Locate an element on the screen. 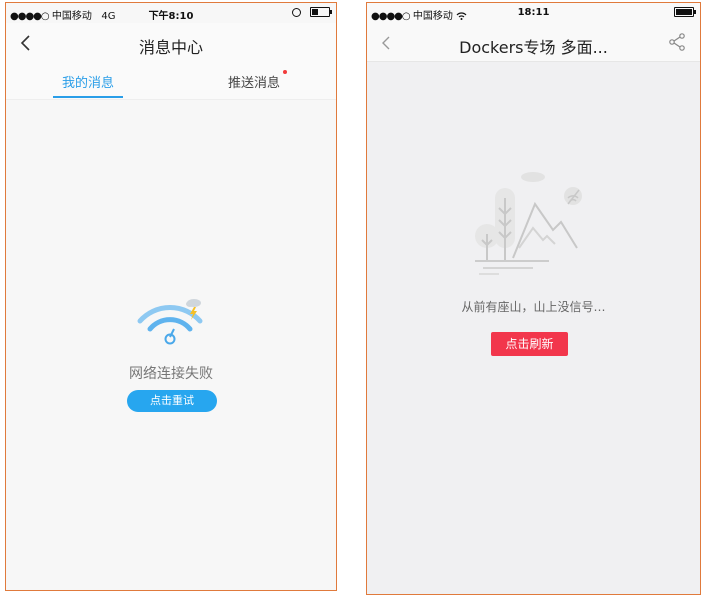 This screenshot has height=597, width=706. rotation-lock-icon is located at coordinates (296, 12).